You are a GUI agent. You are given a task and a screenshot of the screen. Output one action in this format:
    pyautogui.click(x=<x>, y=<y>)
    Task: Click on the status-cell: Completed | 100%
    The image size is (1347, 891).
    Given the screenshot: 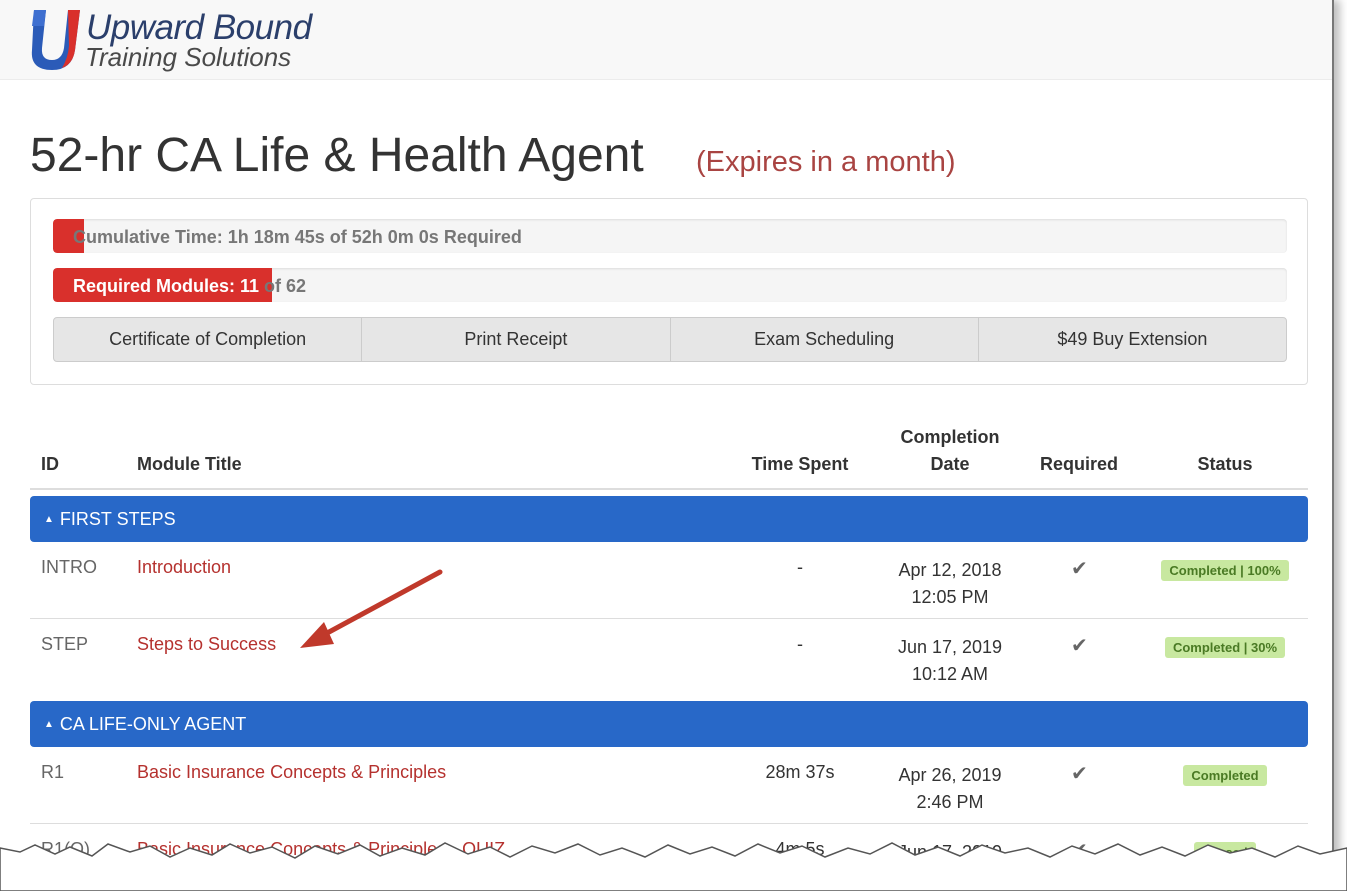 What is the action you would take?
    pyautogui.click(x=1225, y=570)
    